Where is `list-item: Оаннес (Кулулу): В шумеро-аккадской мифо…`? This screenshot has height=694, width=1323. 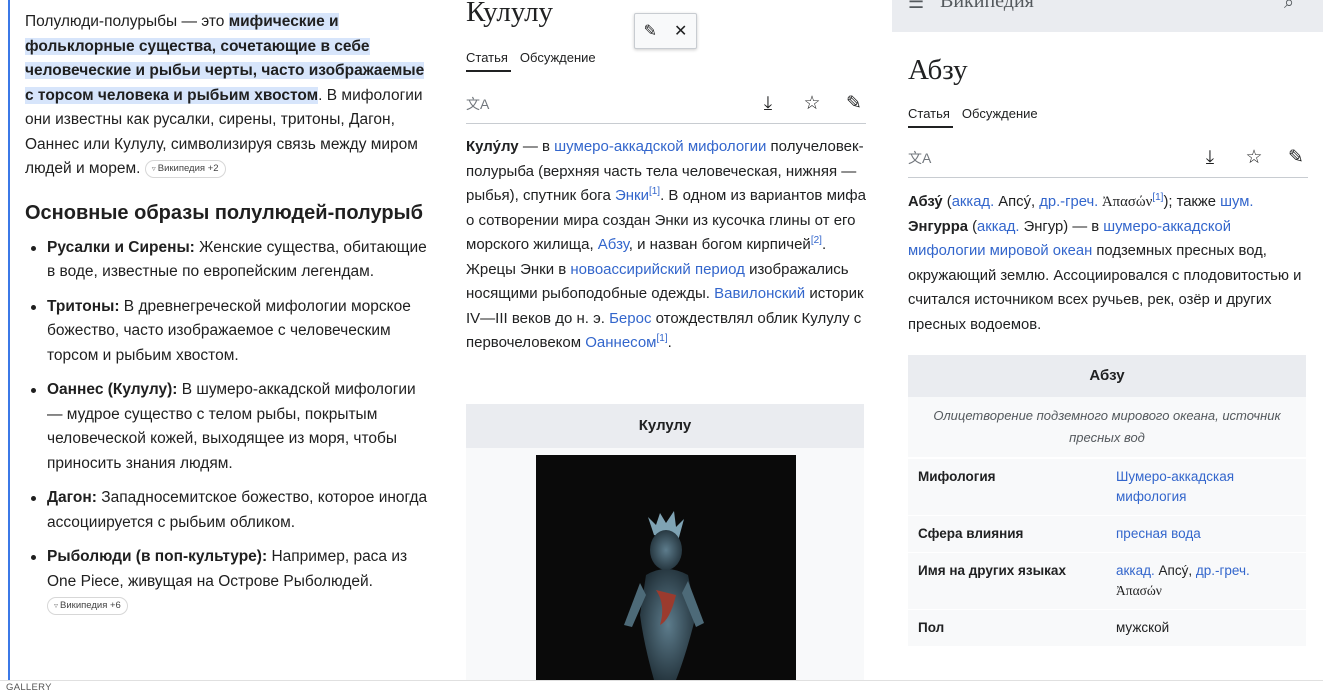
list-item: Оаннес (Кулулу): В шумеро-аккадской мифо… is located at coordinates (227, 427).